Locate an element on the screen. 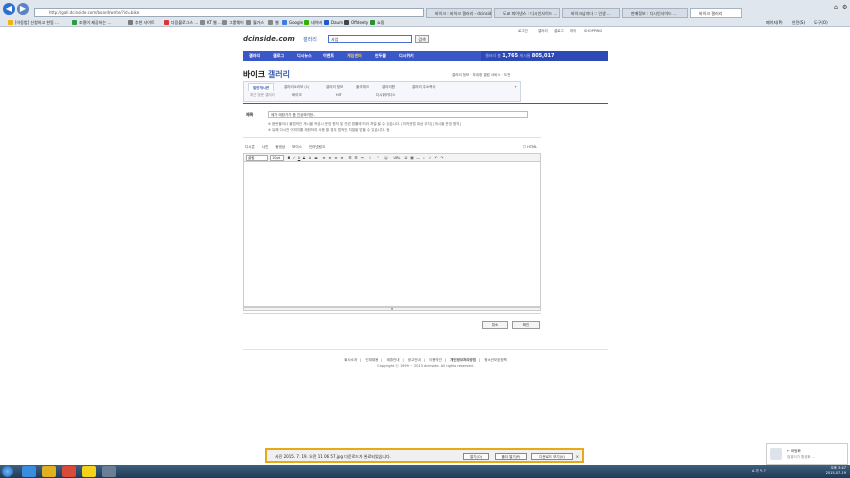  redo-icon: ↷ is located at coordinates (442, 158).